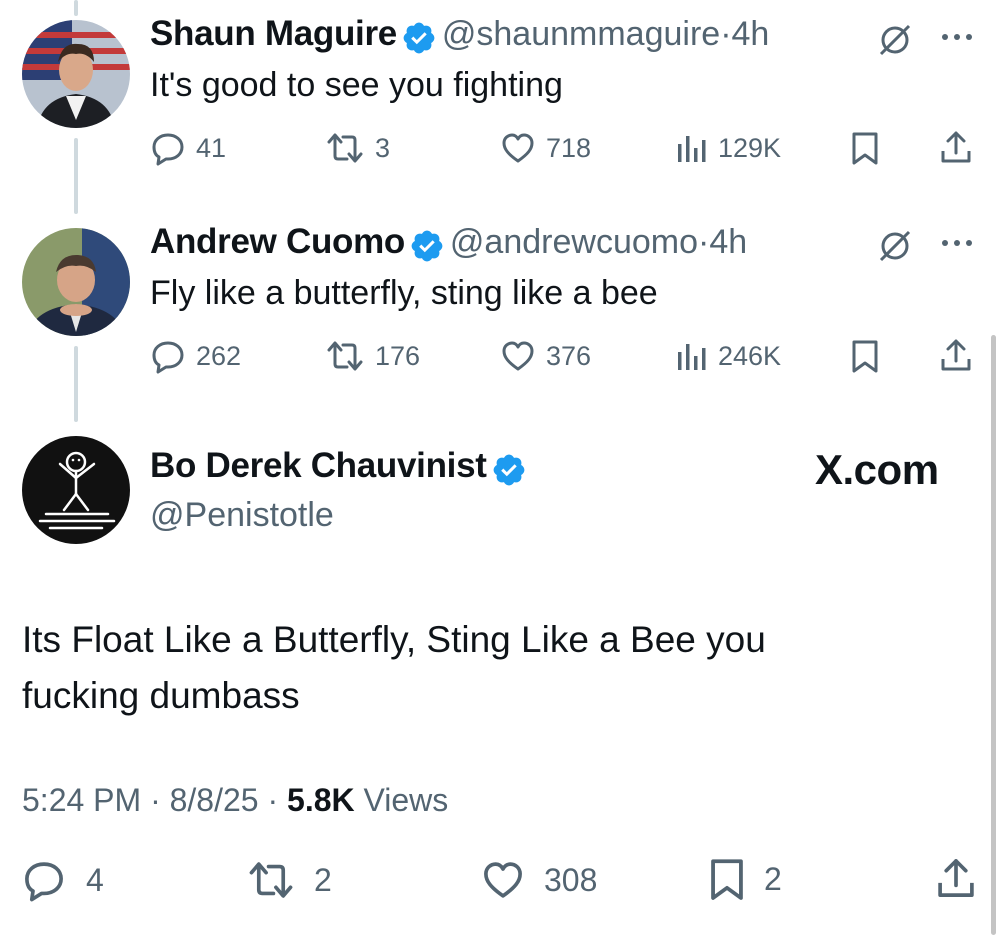  Describe the element at coordinates (318, 465) in the screenshot. I see `author-name: Bo Derek Chauvinist` at that location.